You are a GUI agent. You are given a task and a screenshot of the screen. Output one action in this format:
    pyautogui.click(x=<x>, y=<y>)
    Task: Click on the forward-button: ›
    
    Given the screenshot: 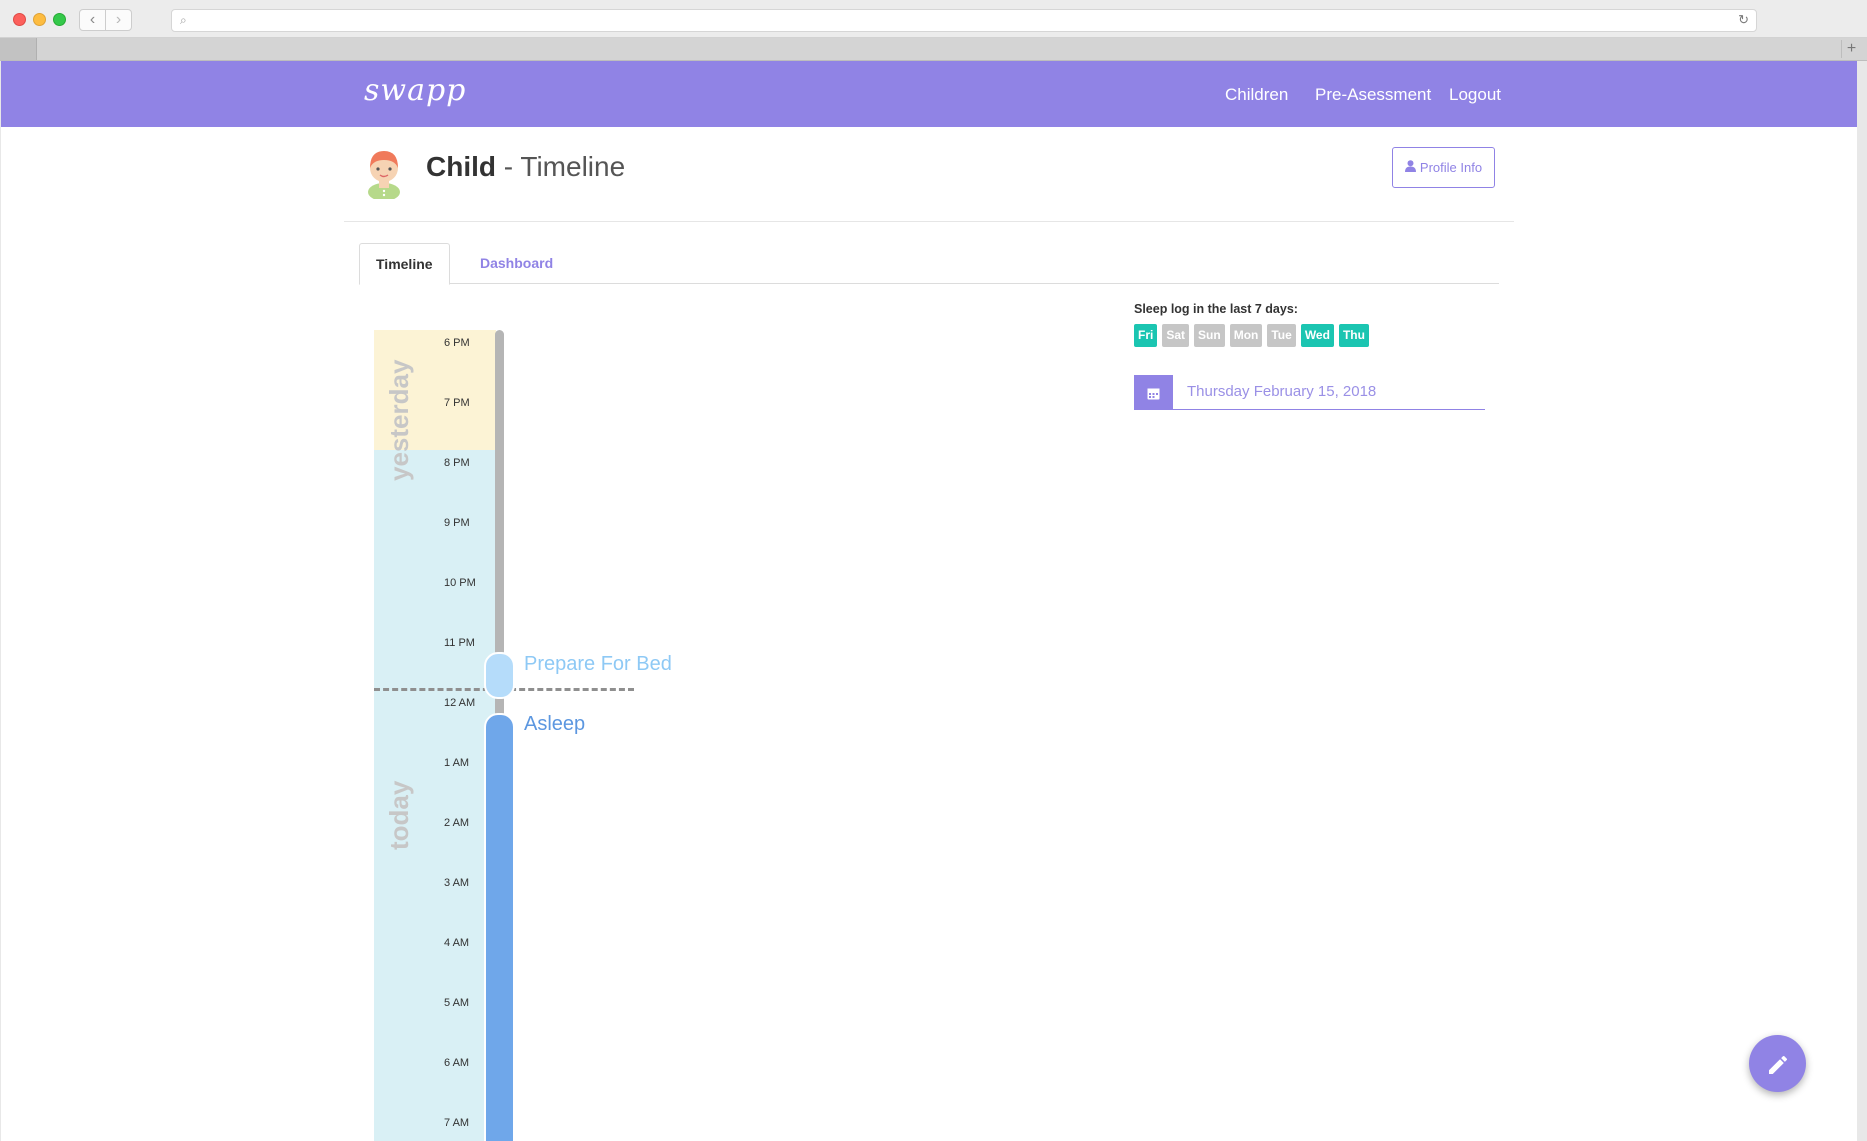 What is the action you would take?
    pyautogui.click(x=118, y=20)
    